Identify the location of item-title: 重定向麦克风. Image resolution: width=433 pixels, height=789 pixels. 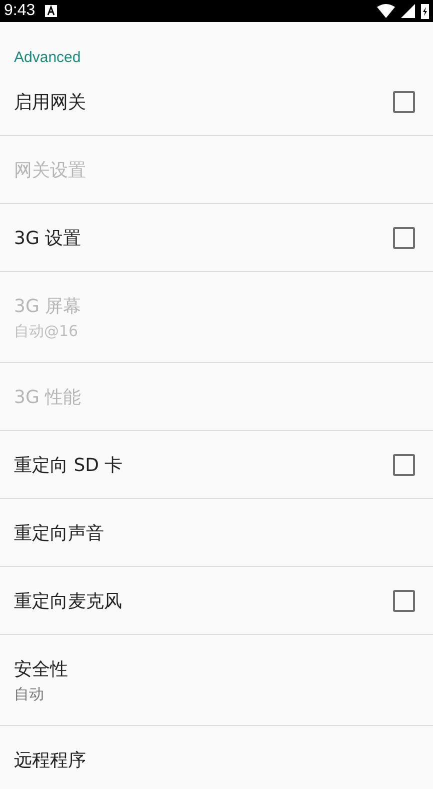
(68, 601).